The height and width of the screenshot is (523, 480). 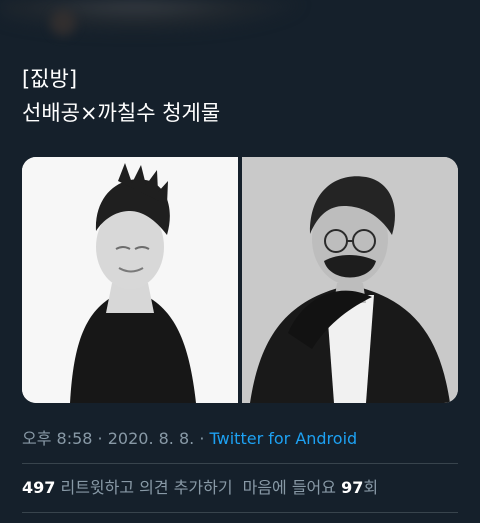 I want to click on tweet-text: [짒방] 선배공×까칠수 청게물, so click(x=121, y=96).